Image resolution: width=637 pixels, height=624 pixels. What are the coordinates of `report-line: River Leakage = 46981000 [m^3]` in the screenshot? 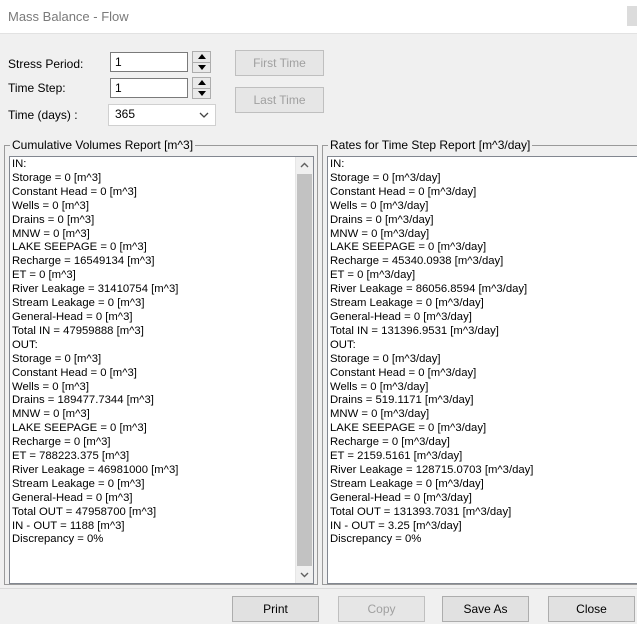 It's located at (95, 469).